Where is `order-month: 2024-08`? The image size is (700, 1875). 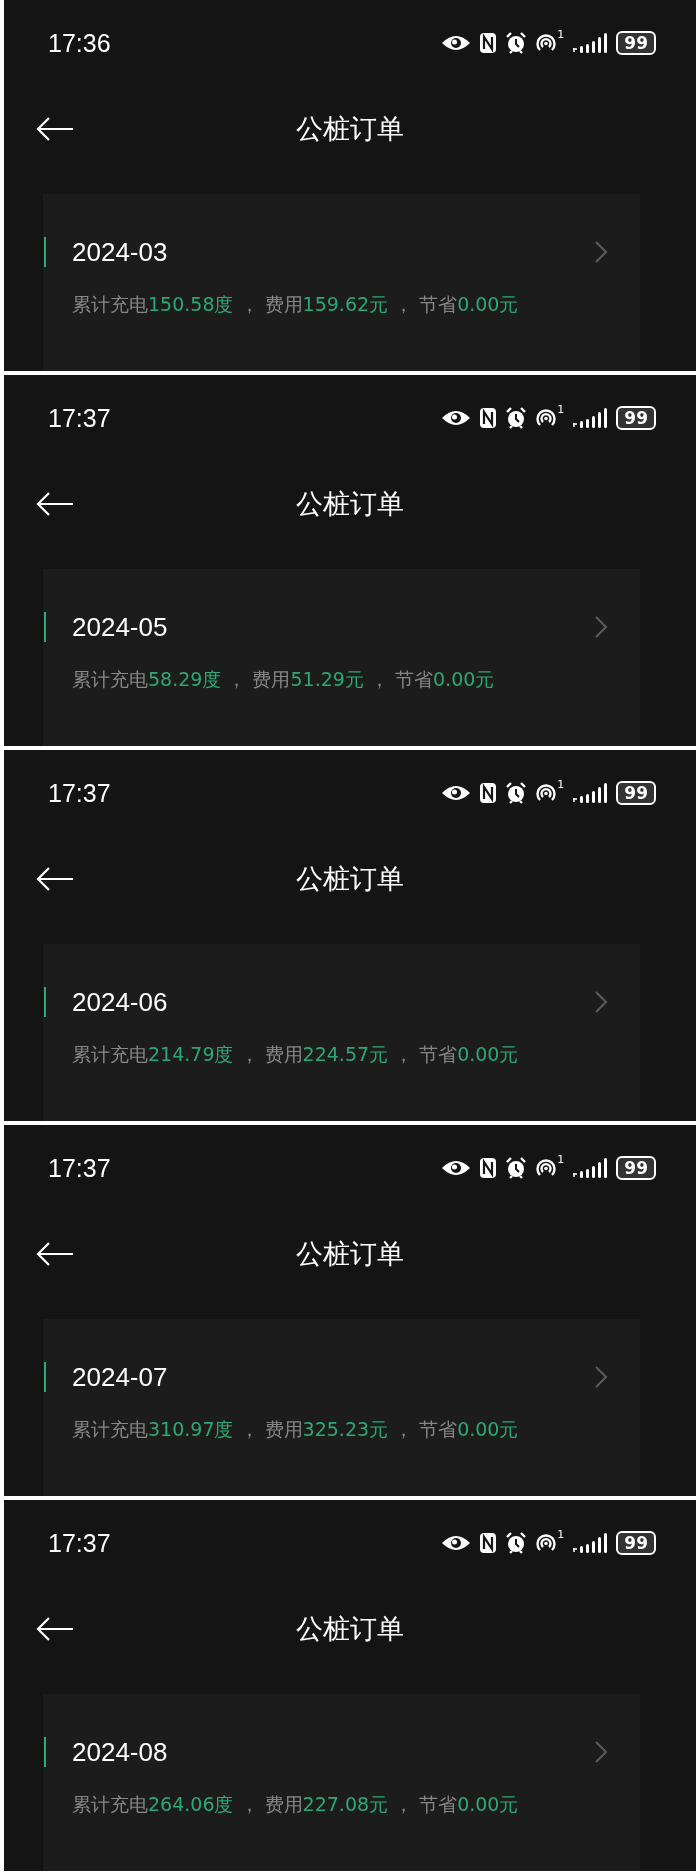 order-month: 2024-08 is located at coordinates (120, 1752).